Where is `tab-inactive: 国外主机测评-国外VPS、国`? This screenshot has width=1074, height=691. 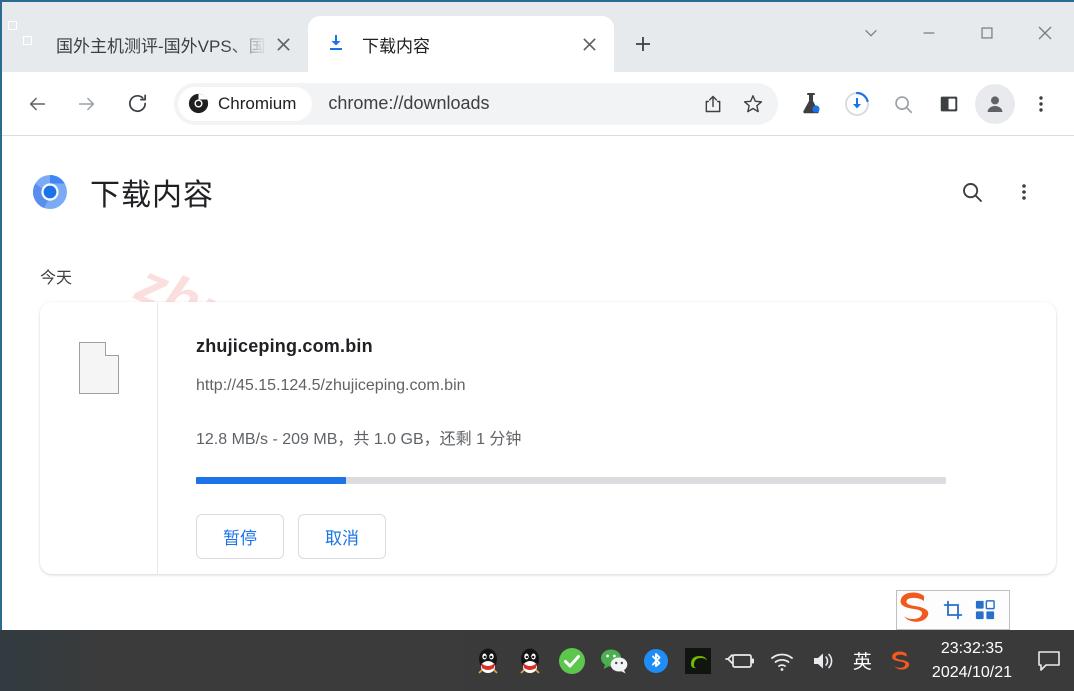 tab-inactive: 国外主机测评-国外VPS、国 is located at coordinates (155, 44).